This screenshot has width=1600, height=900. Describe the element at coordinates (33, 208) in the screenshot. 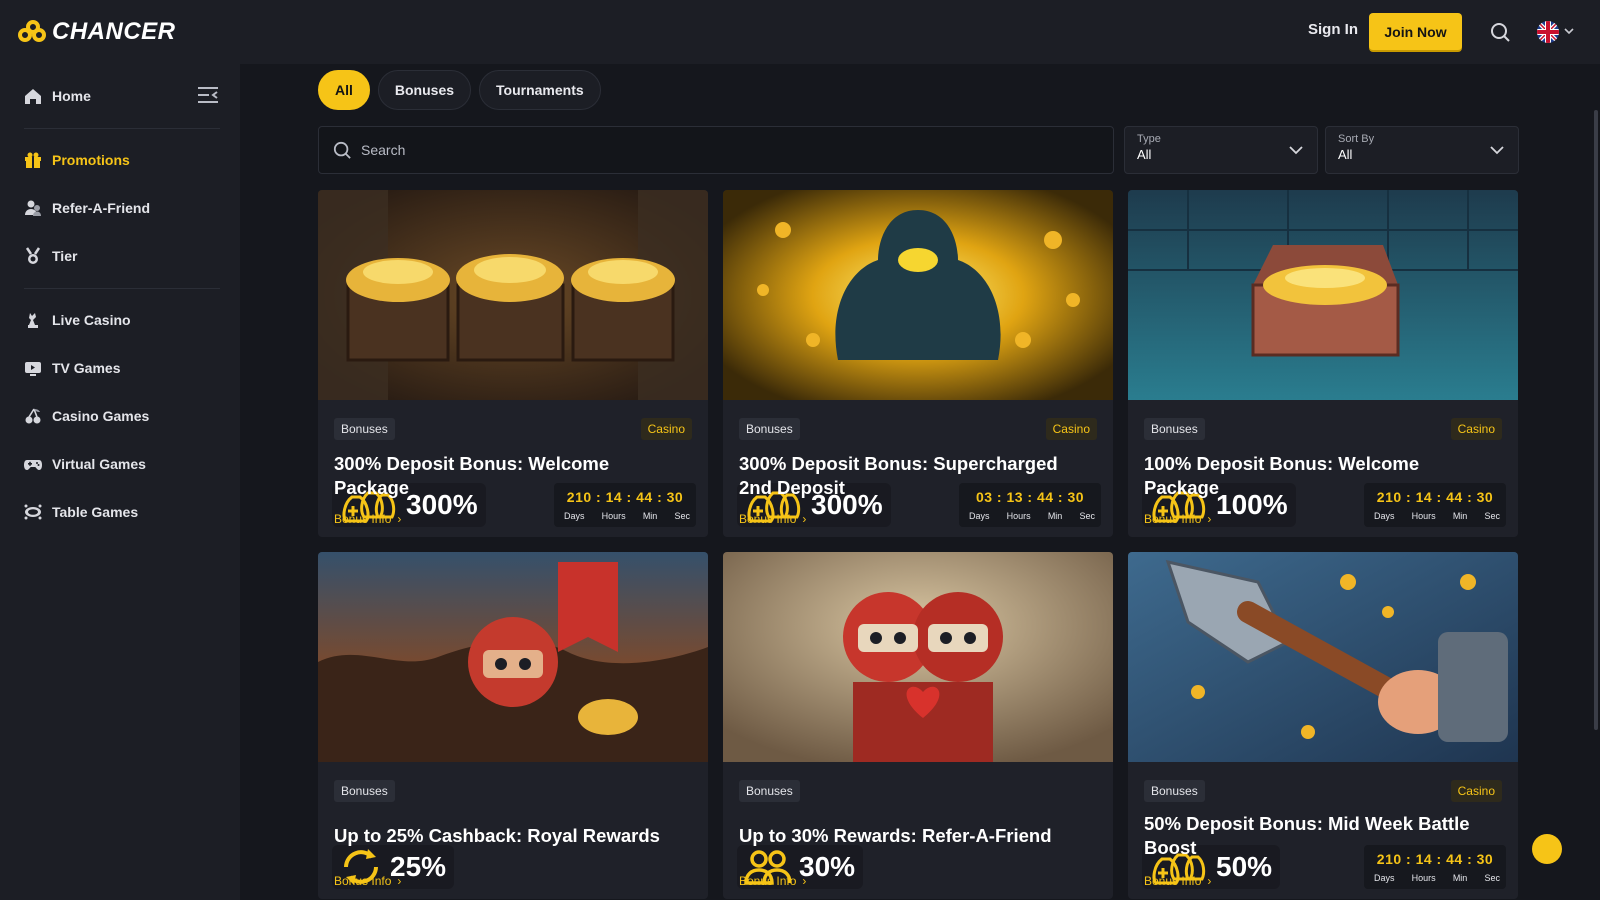

I see `users-icon` at that location.